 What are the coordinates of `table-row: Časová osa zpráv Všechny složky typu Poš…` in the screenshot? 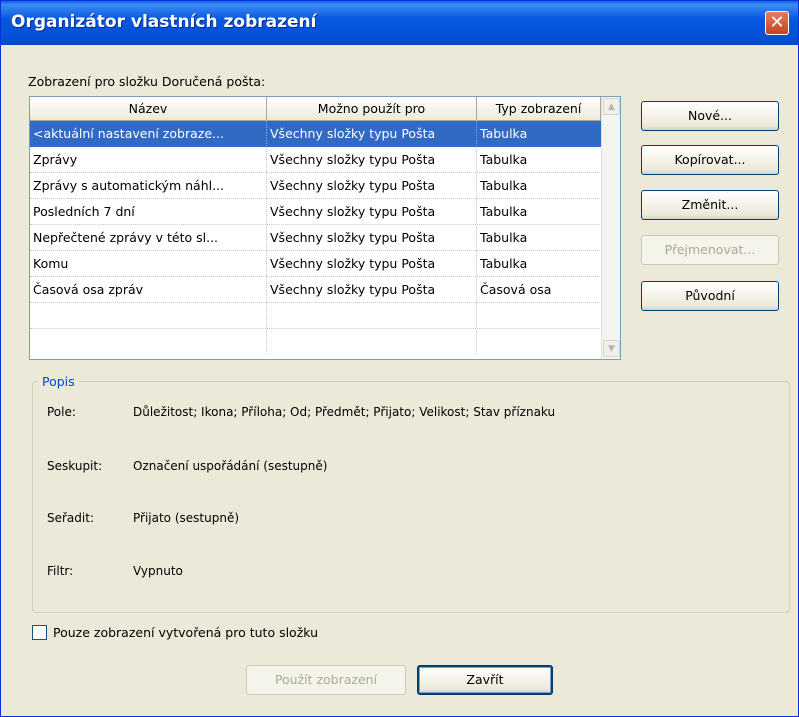 It's located at (316, 290).